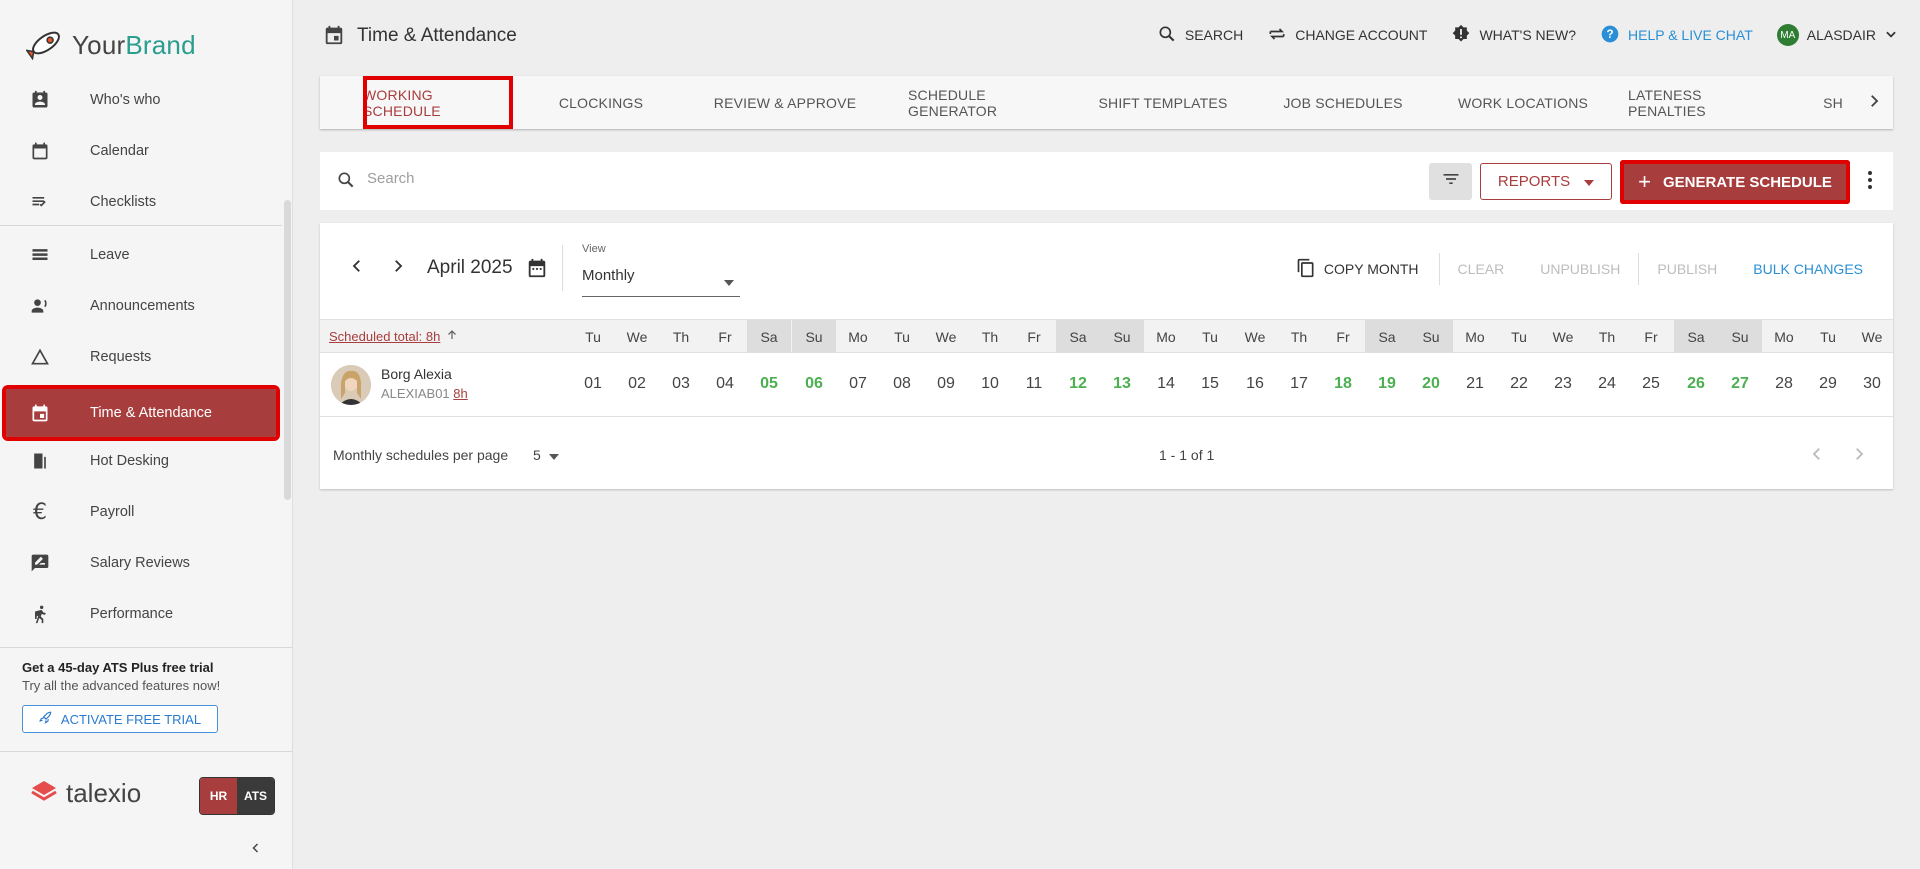 The height and width of the screenshot is (869, 1920). I want to click on sidebar-item-time-attendance: Time & Attendance, so click(141, 413).